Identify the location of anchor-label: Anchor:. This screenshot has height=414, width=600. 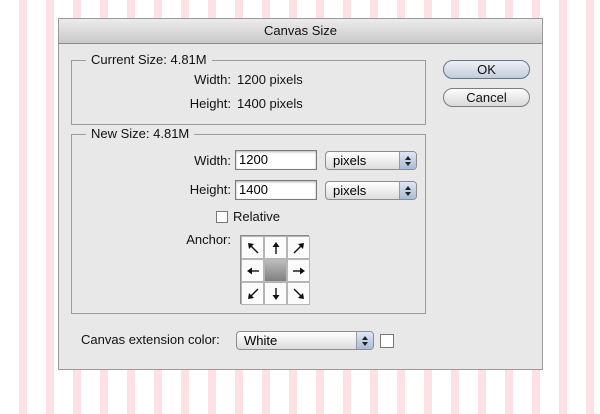
(208, 239).